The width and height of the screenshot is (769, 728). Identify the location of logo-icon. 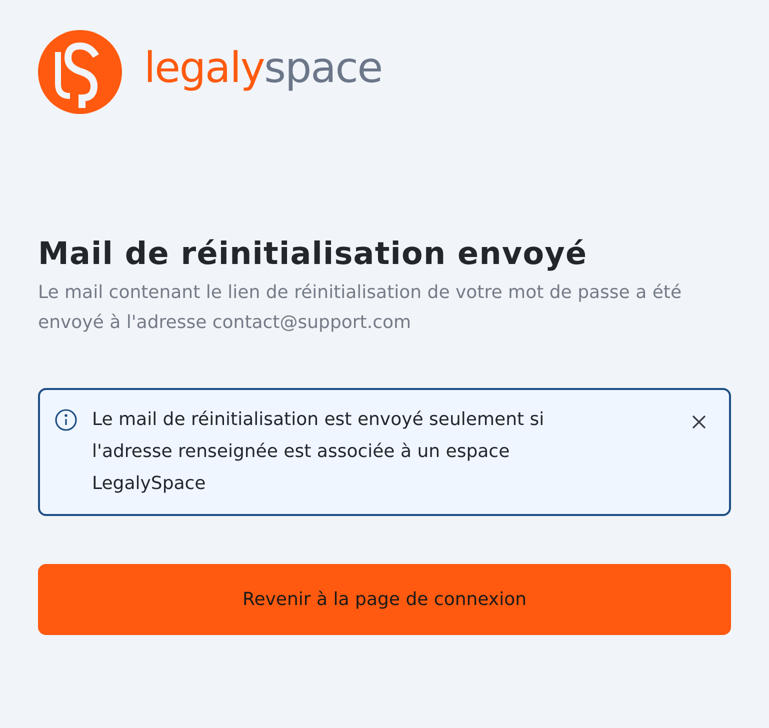
(80, 72).